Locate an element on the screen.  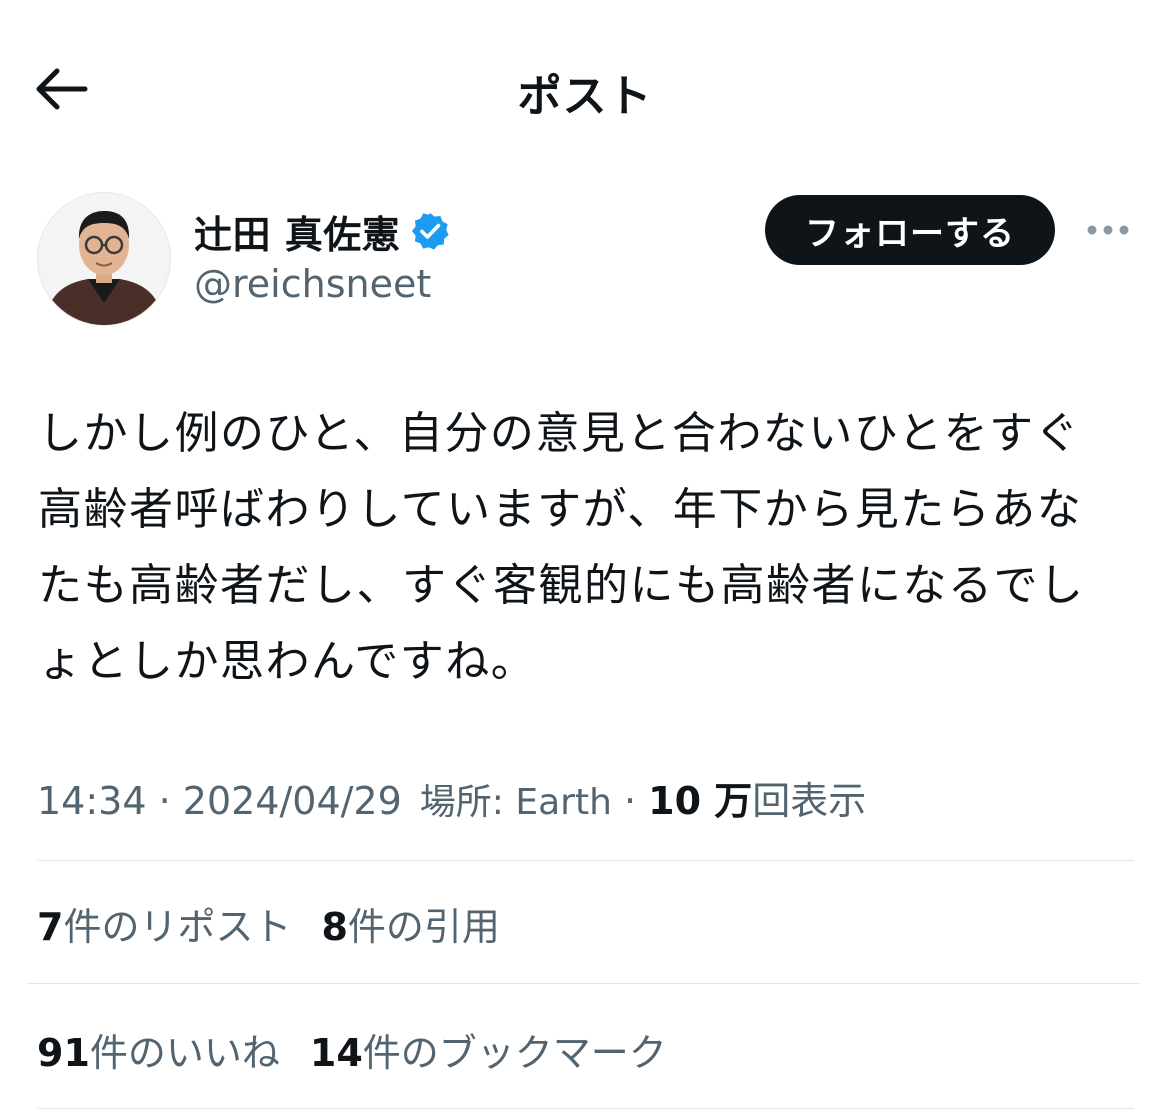
post-line: ょとしか思わんですね。 is located at coordinates (287, 661).